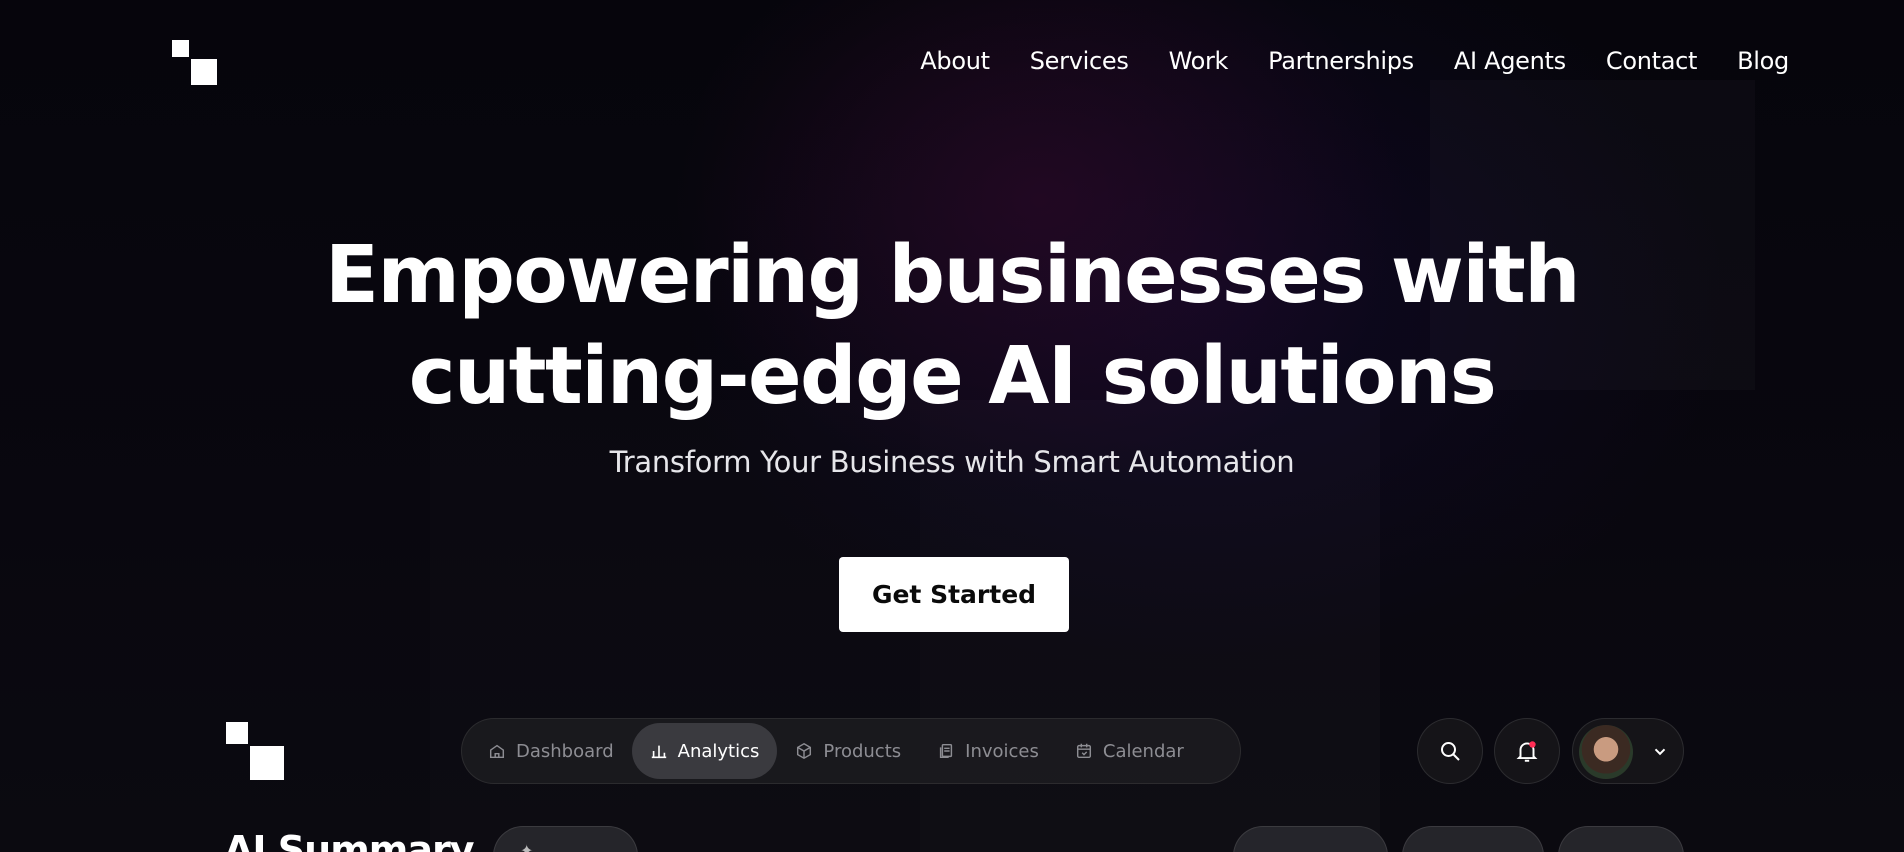 The width and height of the screenshot is (1904, 852). I want to click on ask-ai-button: ✦, so click(565, 839).